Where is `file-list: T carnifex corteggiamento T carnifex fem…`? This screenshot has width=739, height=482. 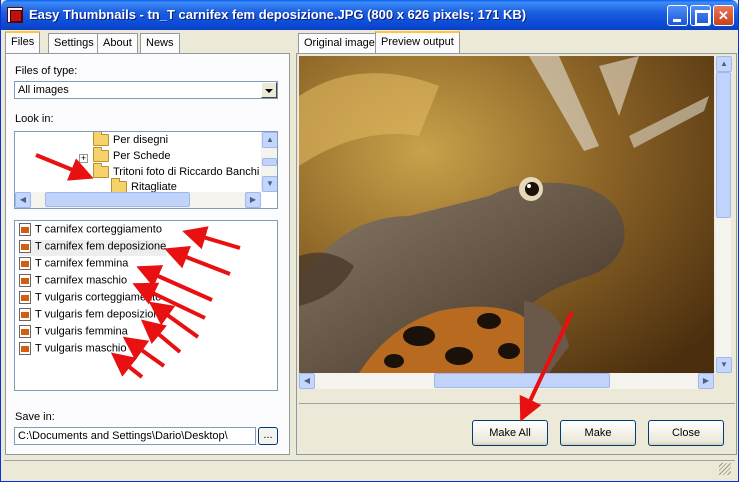 file-list: T carnifex corteggiamento T carnifex fem… is located at coordinates (146, 305).